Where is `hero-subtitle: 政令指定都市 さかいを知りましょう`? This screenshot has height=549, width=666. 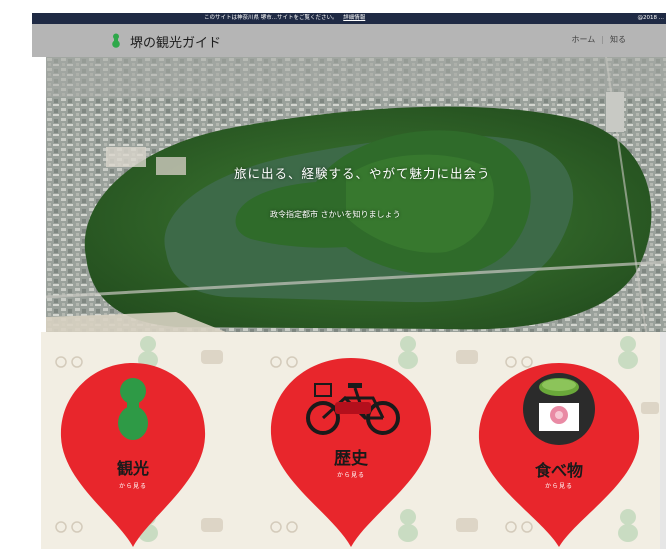
hero-subtitle: 政令指定都市 さかいを知りましょう is located at coordinates (335, 214).